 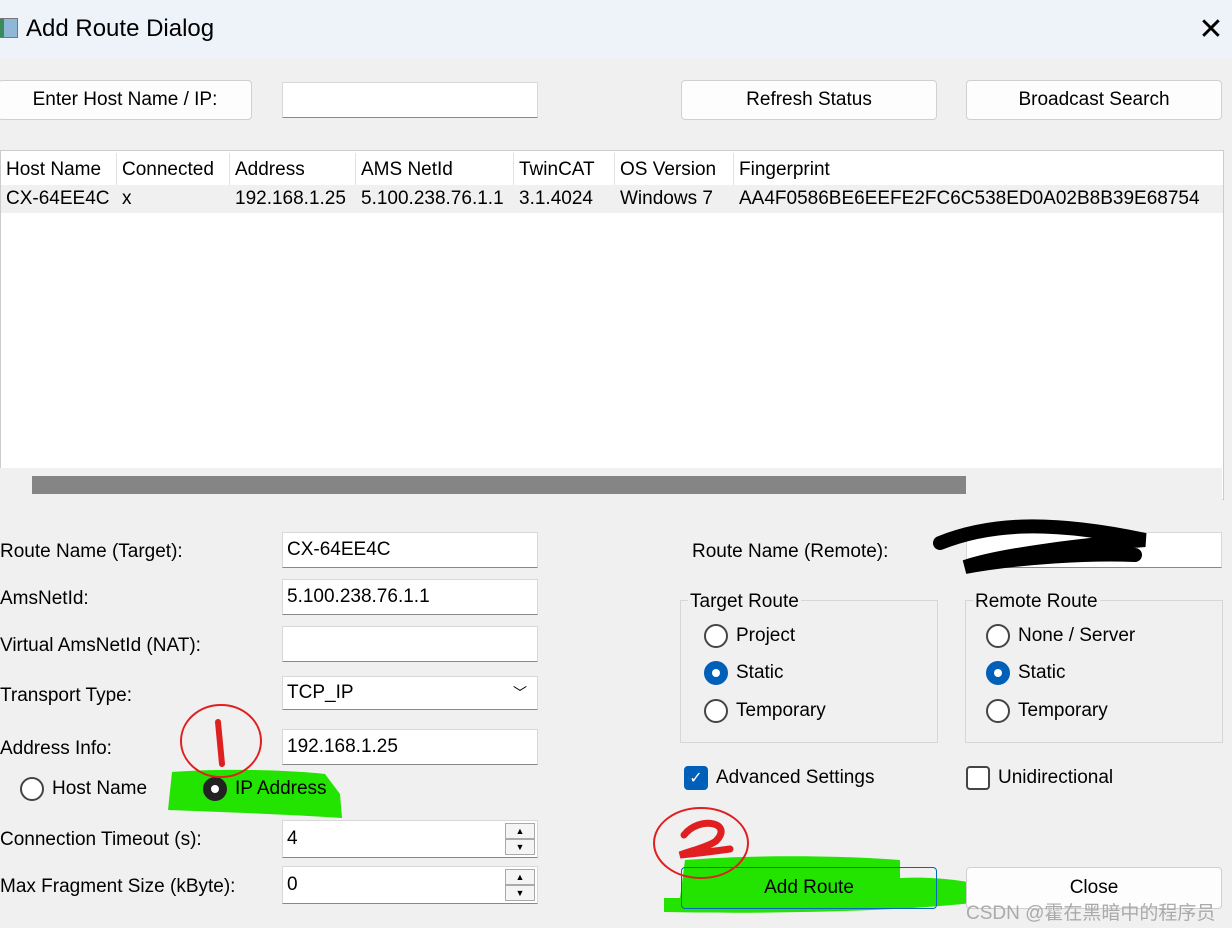 What do you see at coordinates (564, 170) in the screenshot?
I see `column-header: TwinCAT` at bounding box center [564, 170].